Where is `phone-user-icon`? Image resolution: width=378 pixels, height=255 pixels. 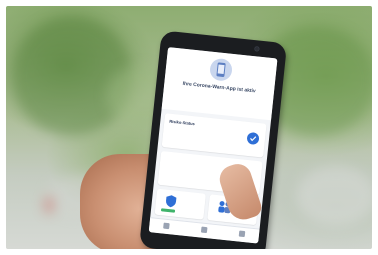
phone-user-icon is located at coordinates (221, 69).